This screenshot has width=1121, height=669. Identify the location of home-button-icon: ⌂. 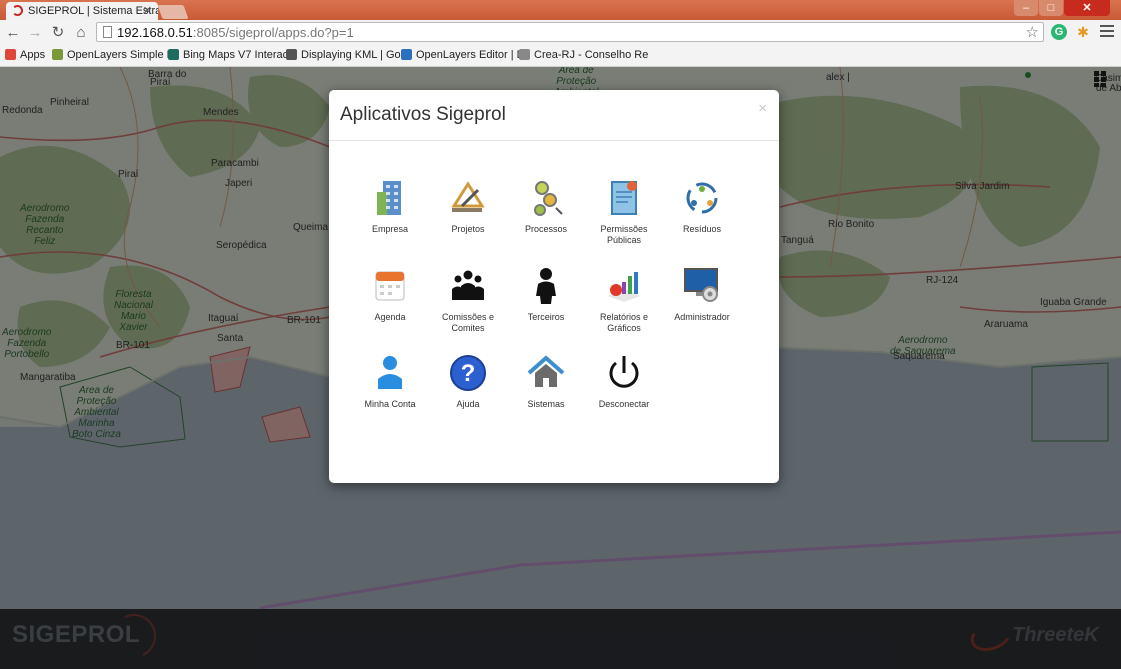
(81, 33).